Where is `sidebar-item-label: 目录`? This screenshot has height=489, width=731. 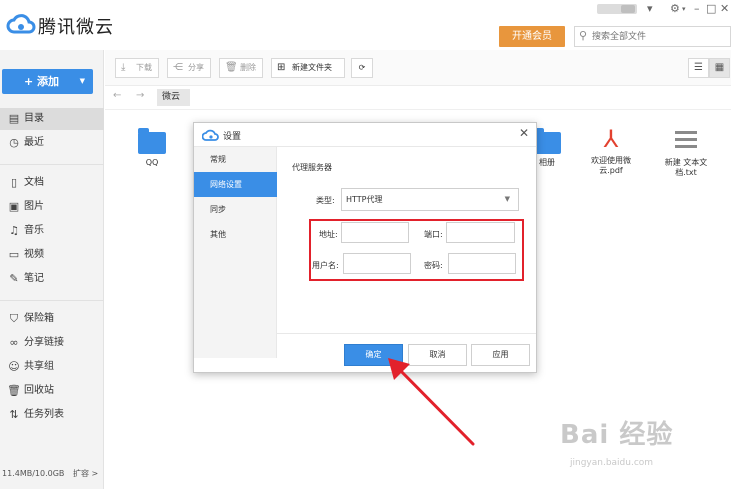
sidebar-item-label: 目录 is located at coordinates (34, 118).